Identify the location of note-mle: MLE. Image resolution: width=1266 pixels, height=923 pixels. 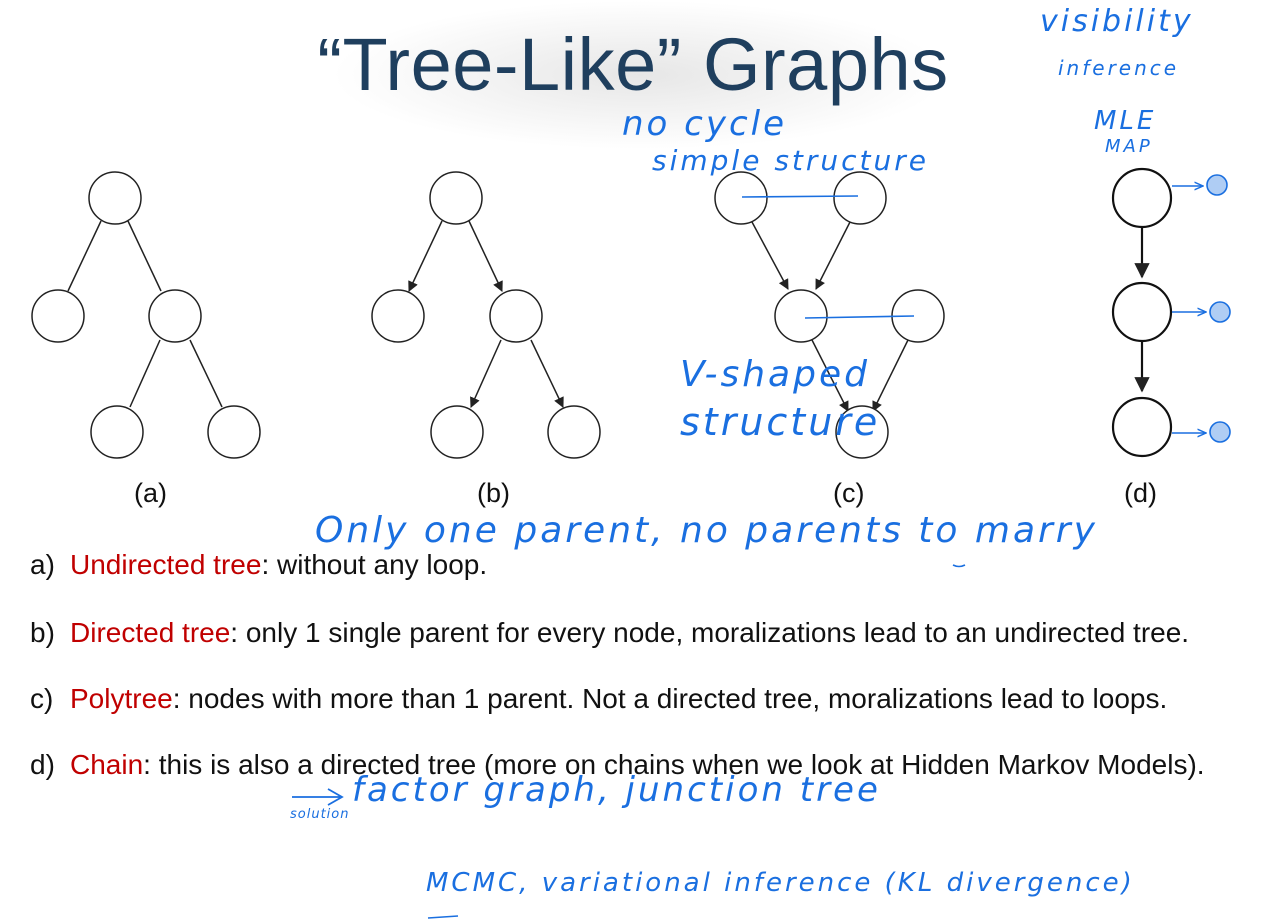
(1125, 121).